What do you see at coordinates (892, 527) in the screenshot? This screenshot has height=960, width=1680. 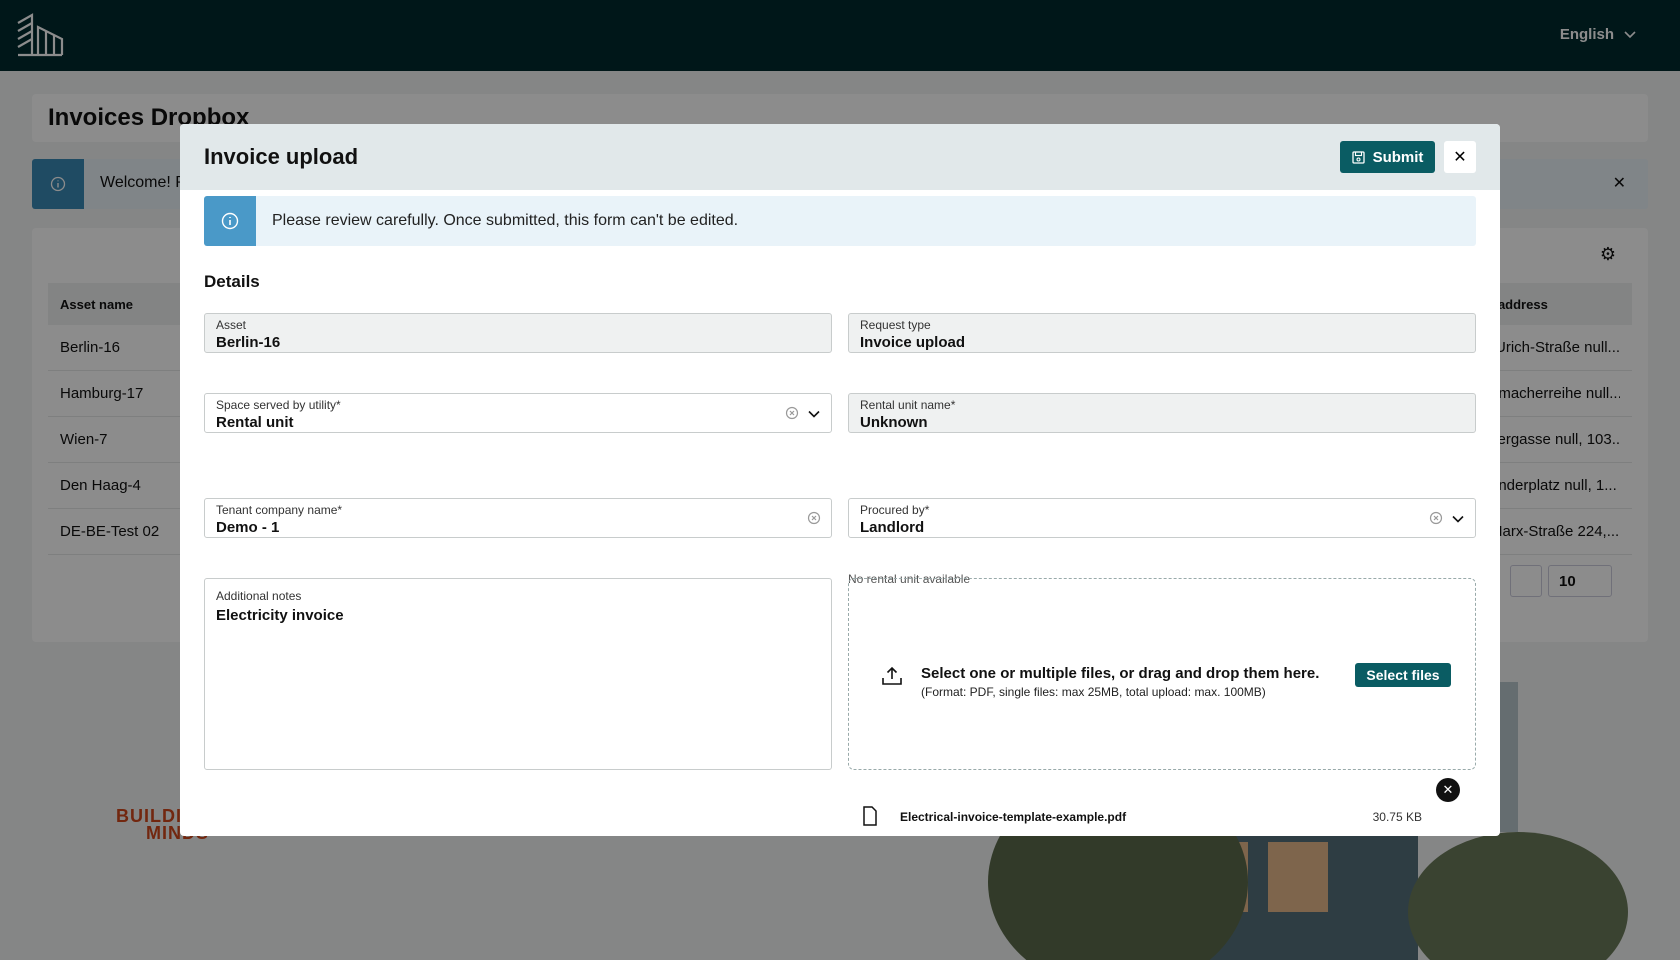 I see `procured-by-value: Landlord` at bounding box center [892, 527].